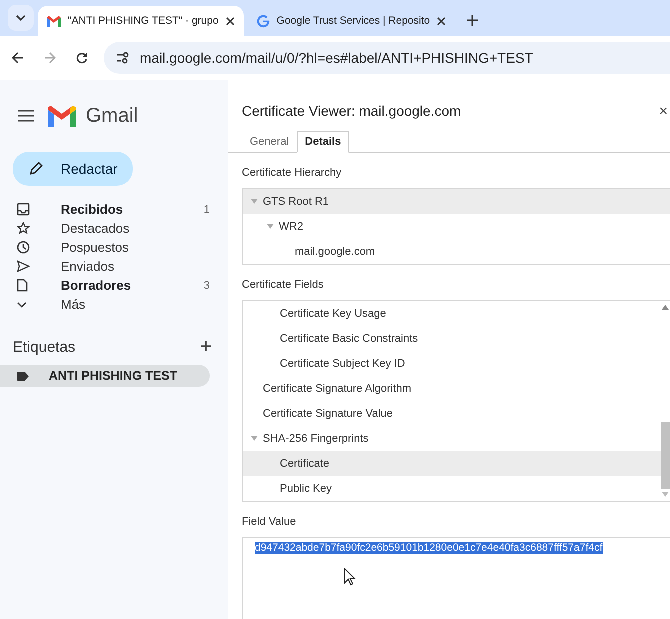 This screenshot has height=619, width=670. What do you see at coordinates (26, 116) in the screenshot?
I see `menu-icon` at bounding box center [26, 116].